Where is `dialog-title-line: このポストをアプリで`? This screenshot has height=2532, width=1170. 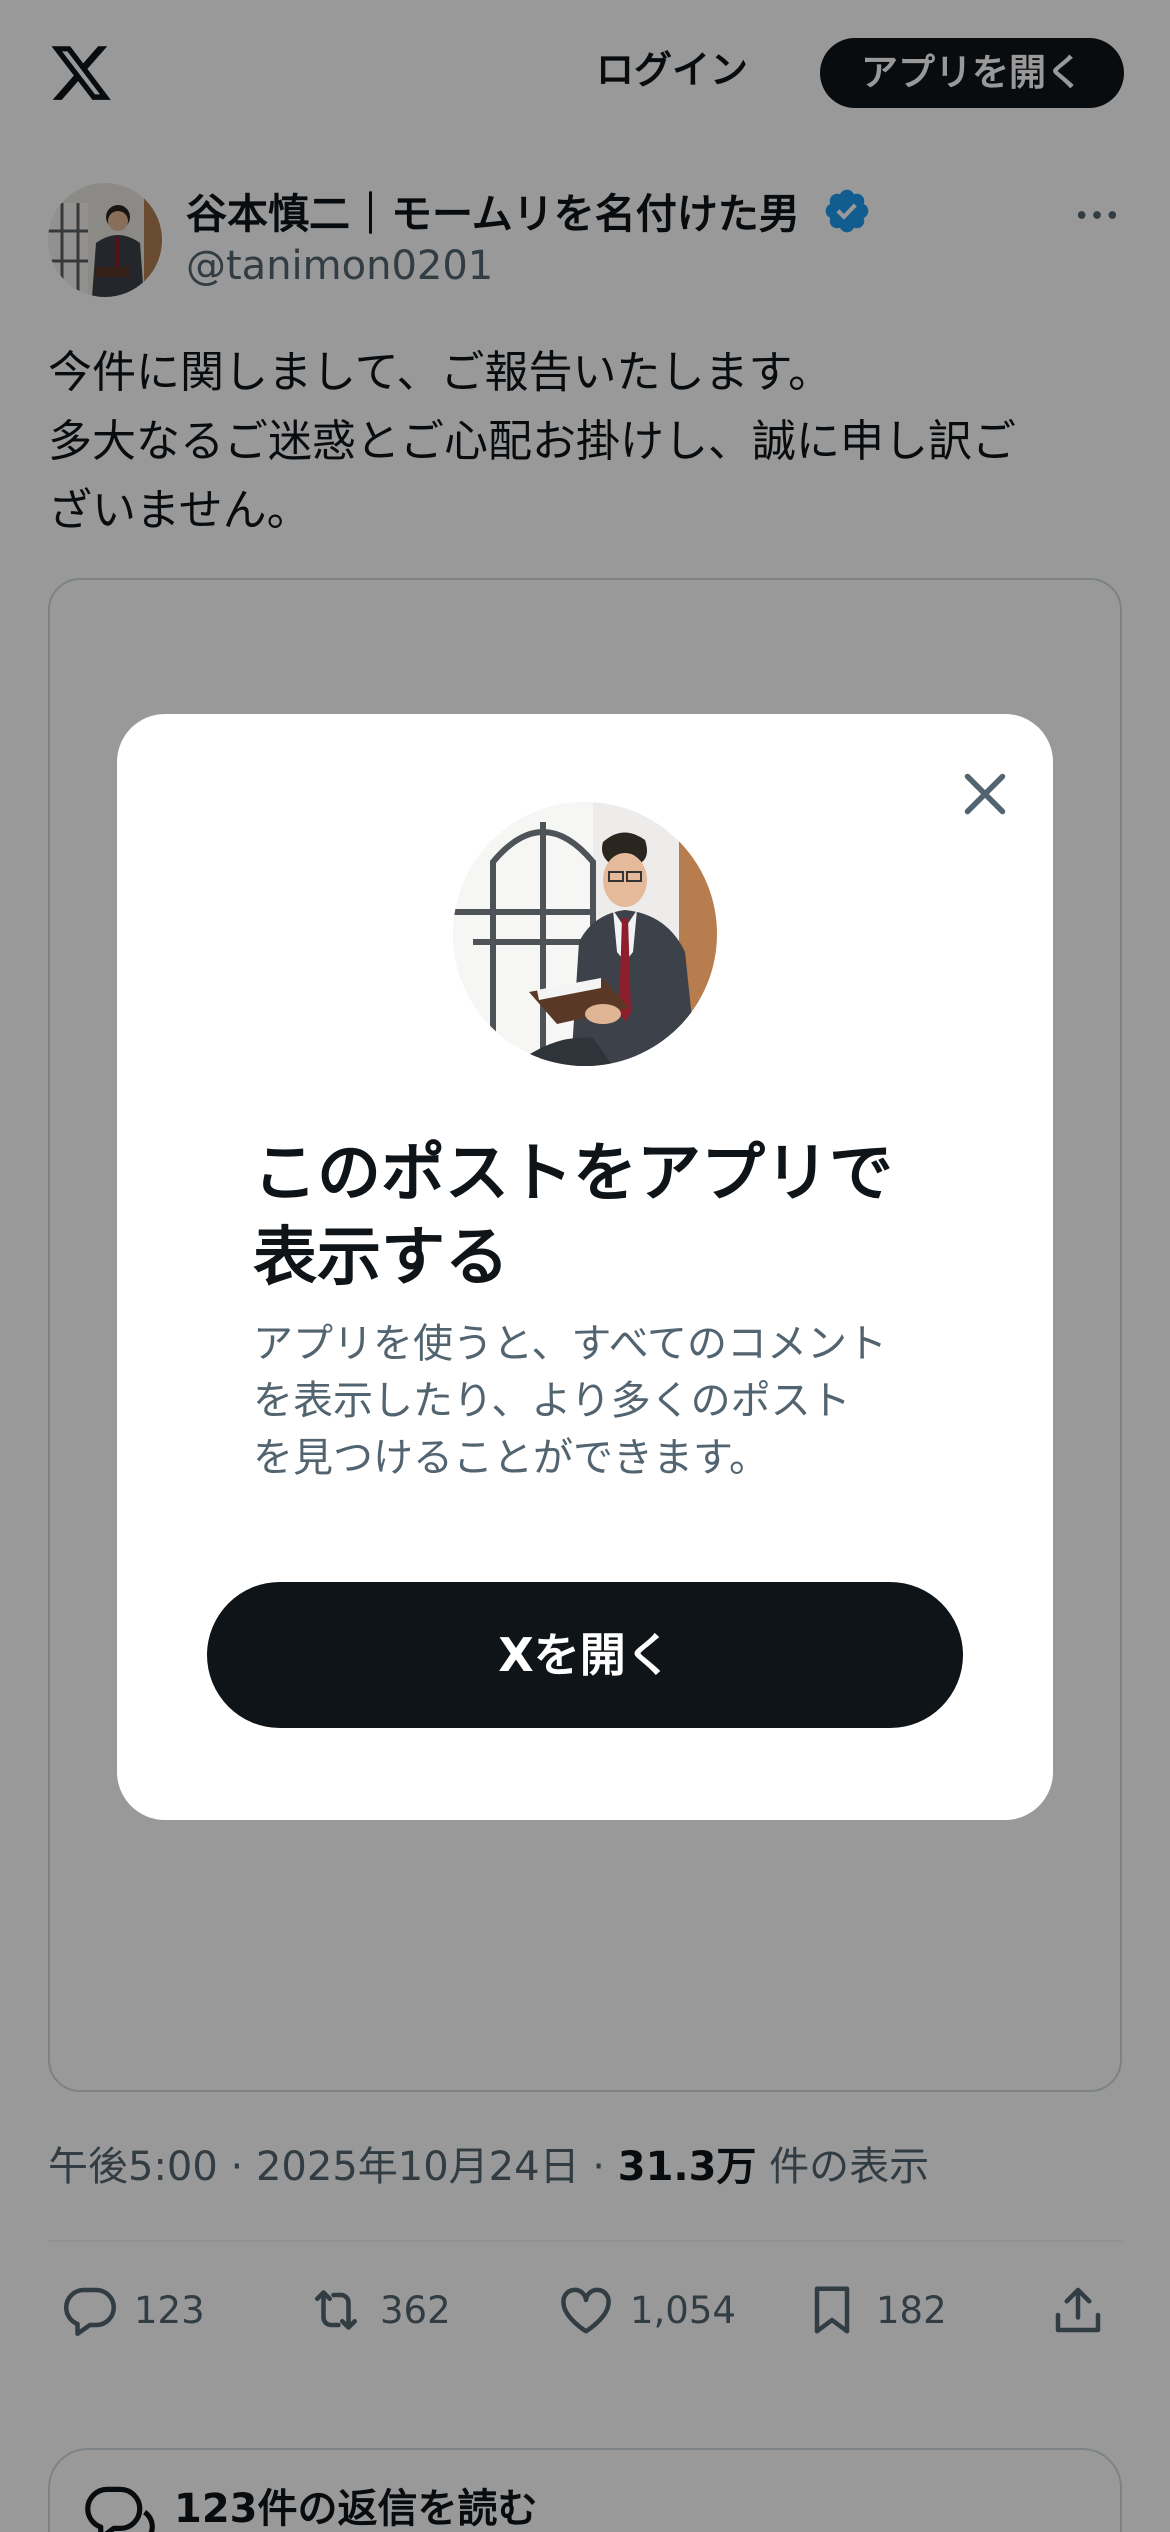 dialog-title-line: このポストをアプリで is located at coordinates (573, 1174).